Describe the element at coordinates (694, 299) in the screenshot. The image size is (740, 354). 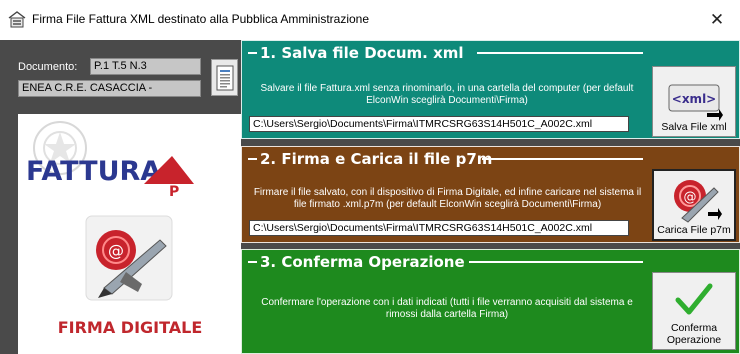
I see `checkmark-icon` at that location.